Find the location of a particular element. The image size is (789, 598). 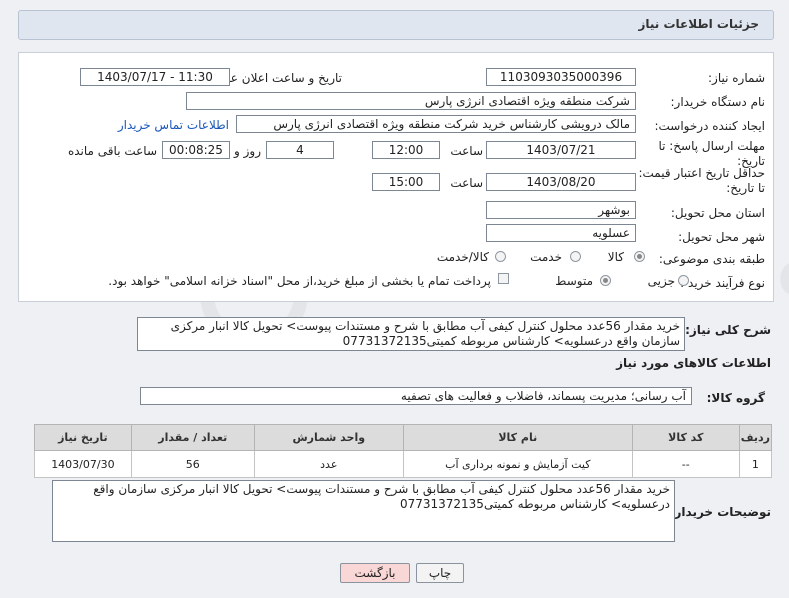

cell-qty: 56 is located at coordinates (192, 464).